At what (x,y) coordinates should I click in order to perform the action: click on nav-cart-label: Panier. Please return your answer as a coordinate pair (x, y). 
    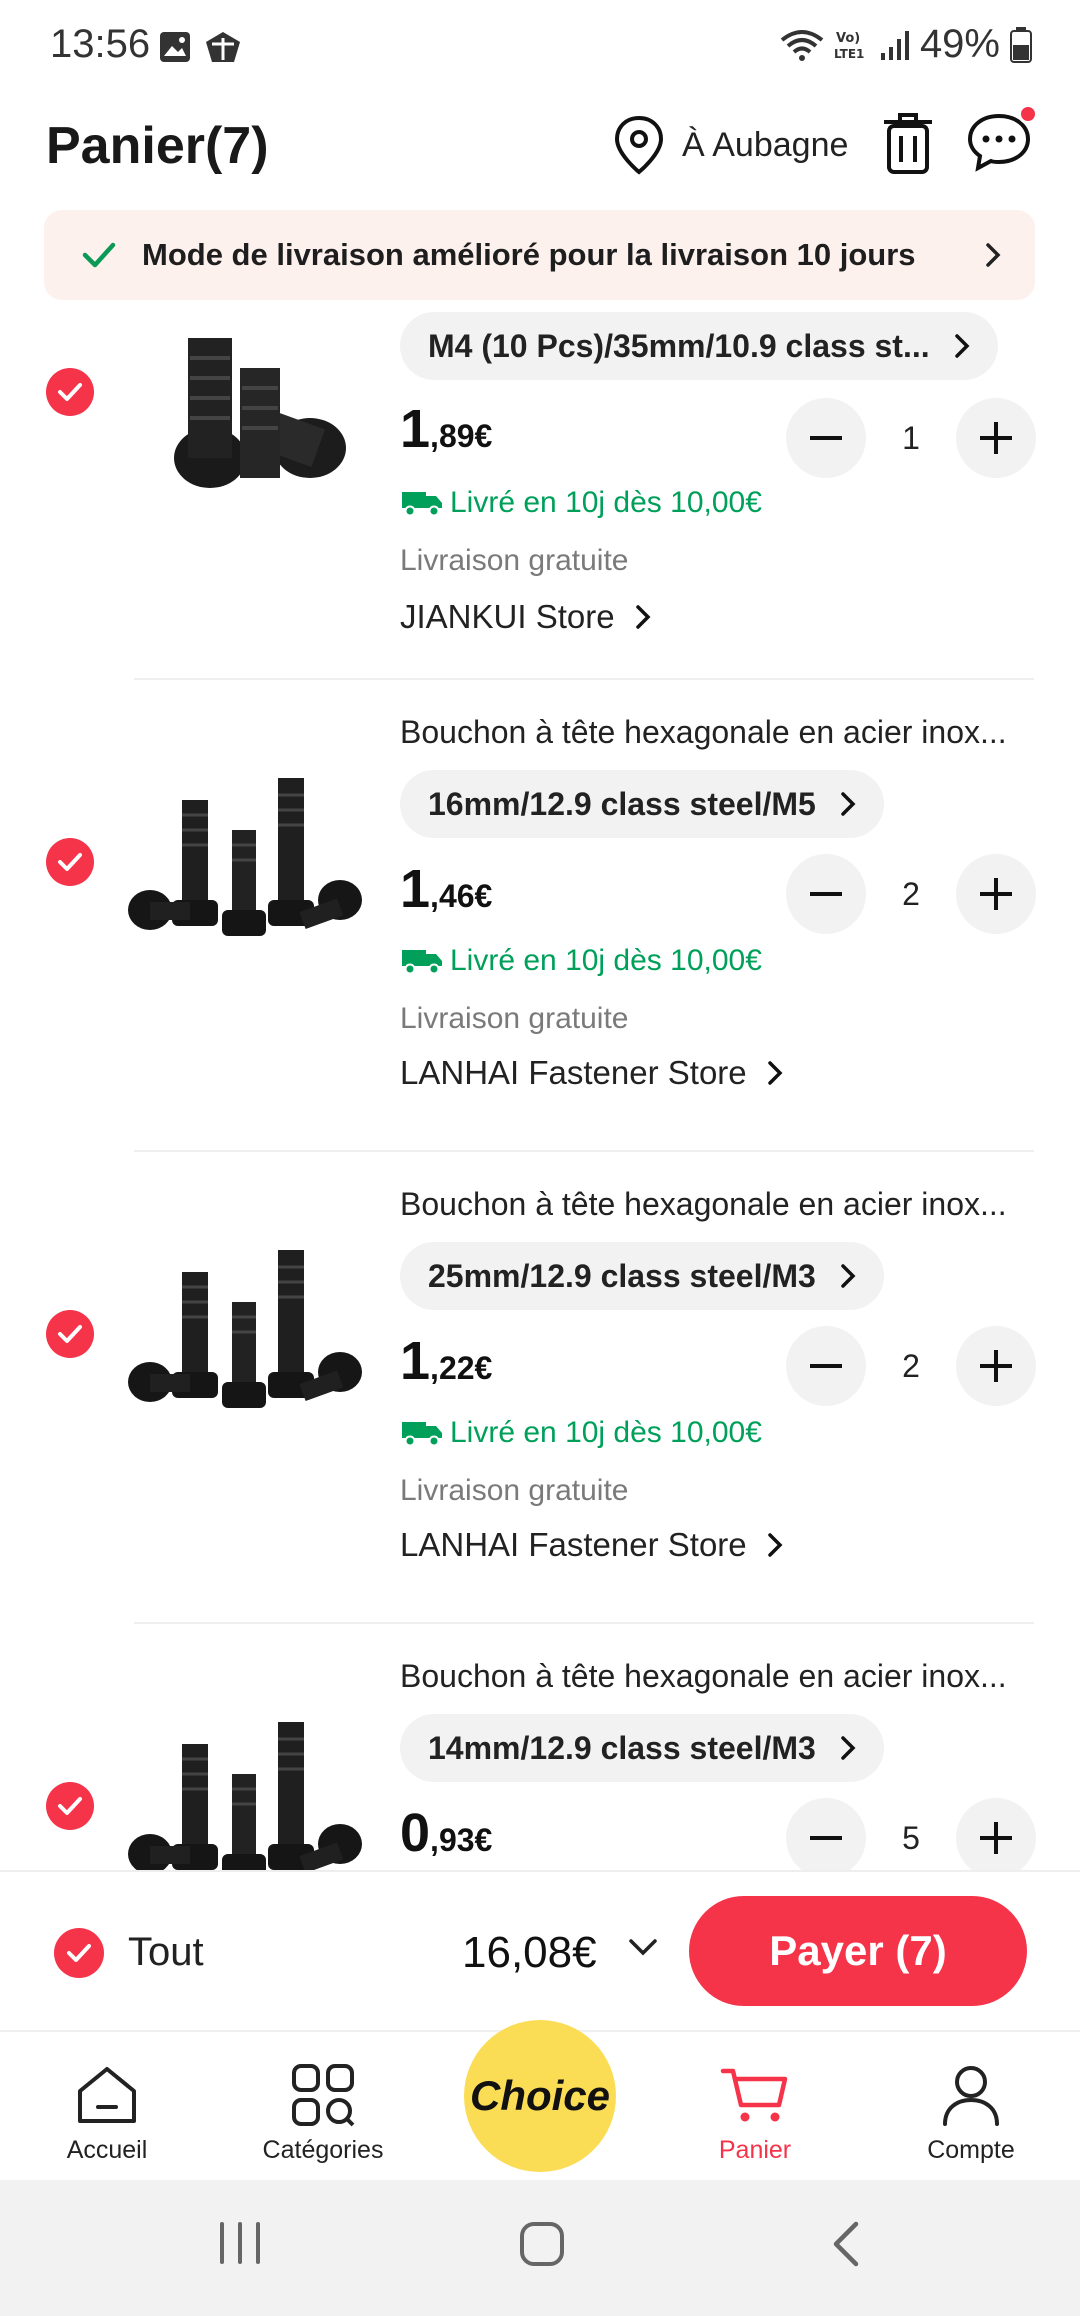
    Looking at the image, I should click on (755, 2150).